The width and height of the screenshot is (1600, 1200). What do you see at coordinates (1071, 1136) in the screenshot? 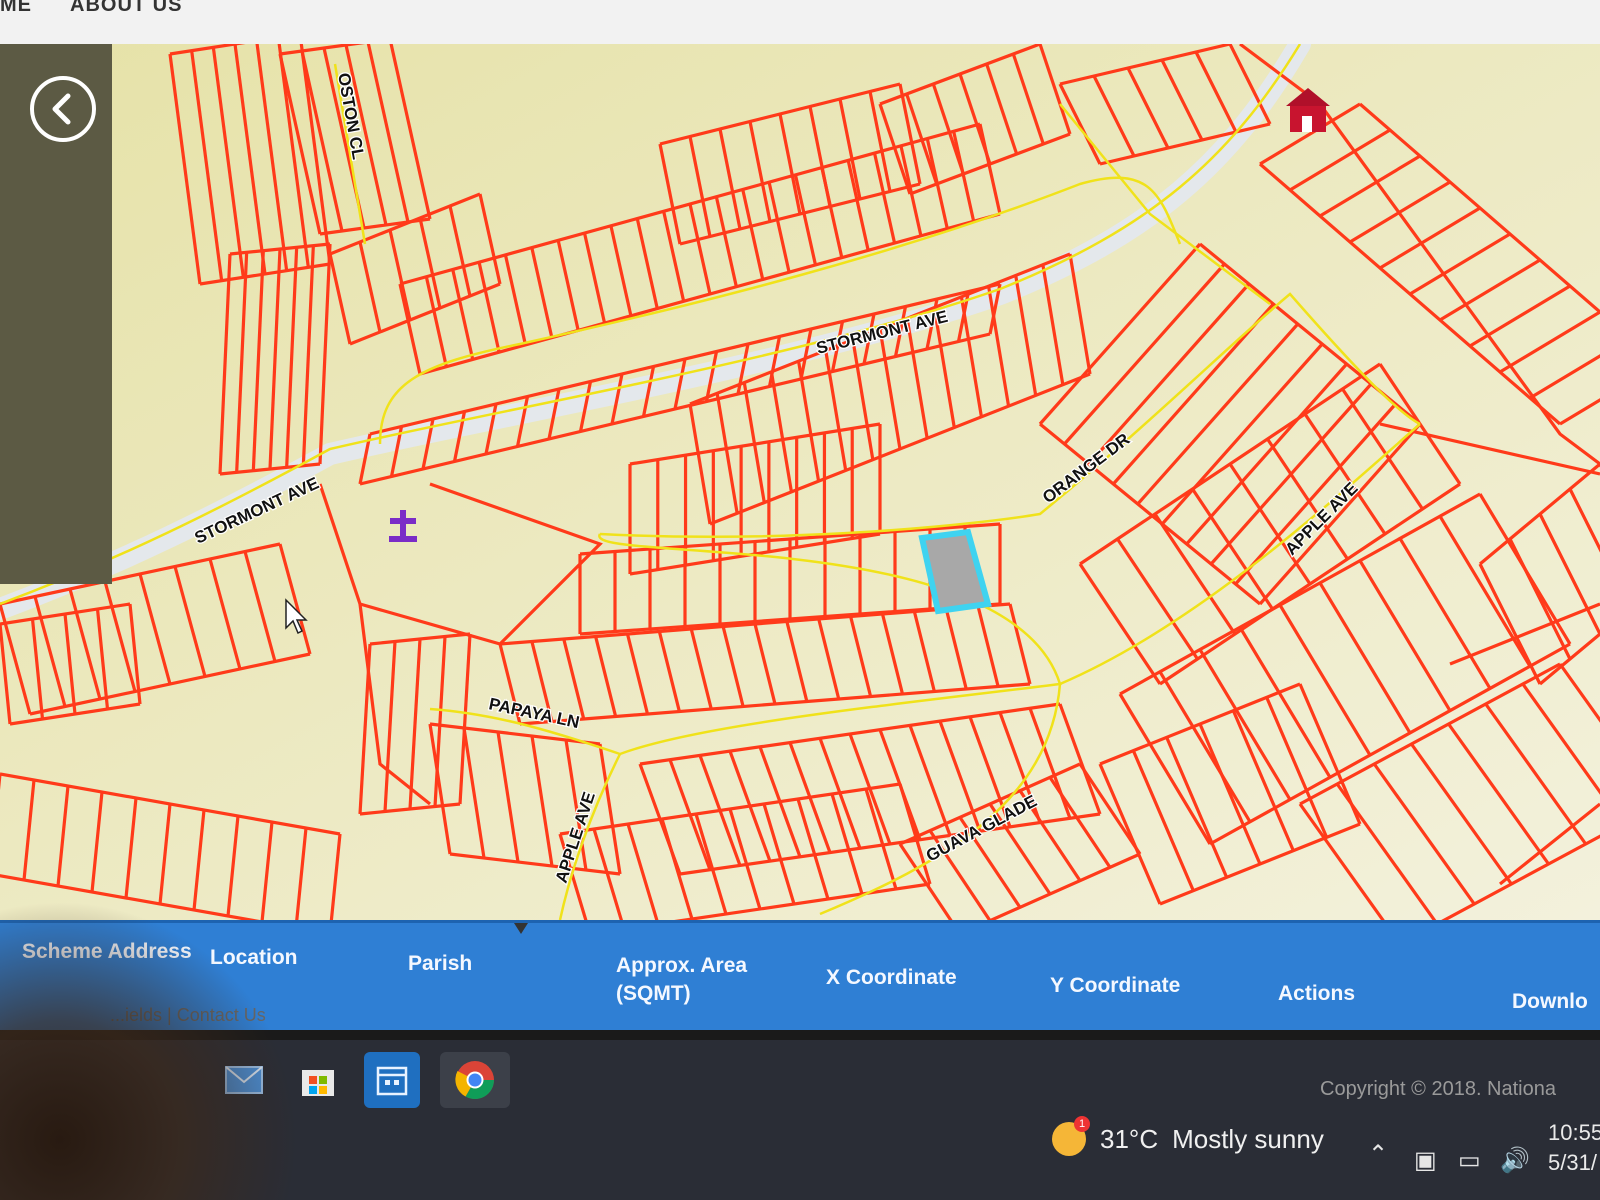
I see `weather-sun-icon: 1` at bounding box center [1071, 1136].